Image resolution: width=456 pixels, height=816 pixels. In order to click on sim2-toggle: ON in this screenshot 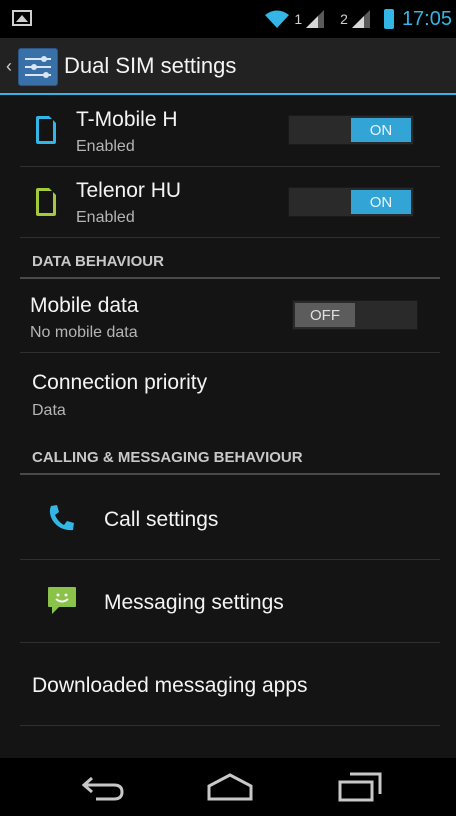, I will do `click(351, 202)`.